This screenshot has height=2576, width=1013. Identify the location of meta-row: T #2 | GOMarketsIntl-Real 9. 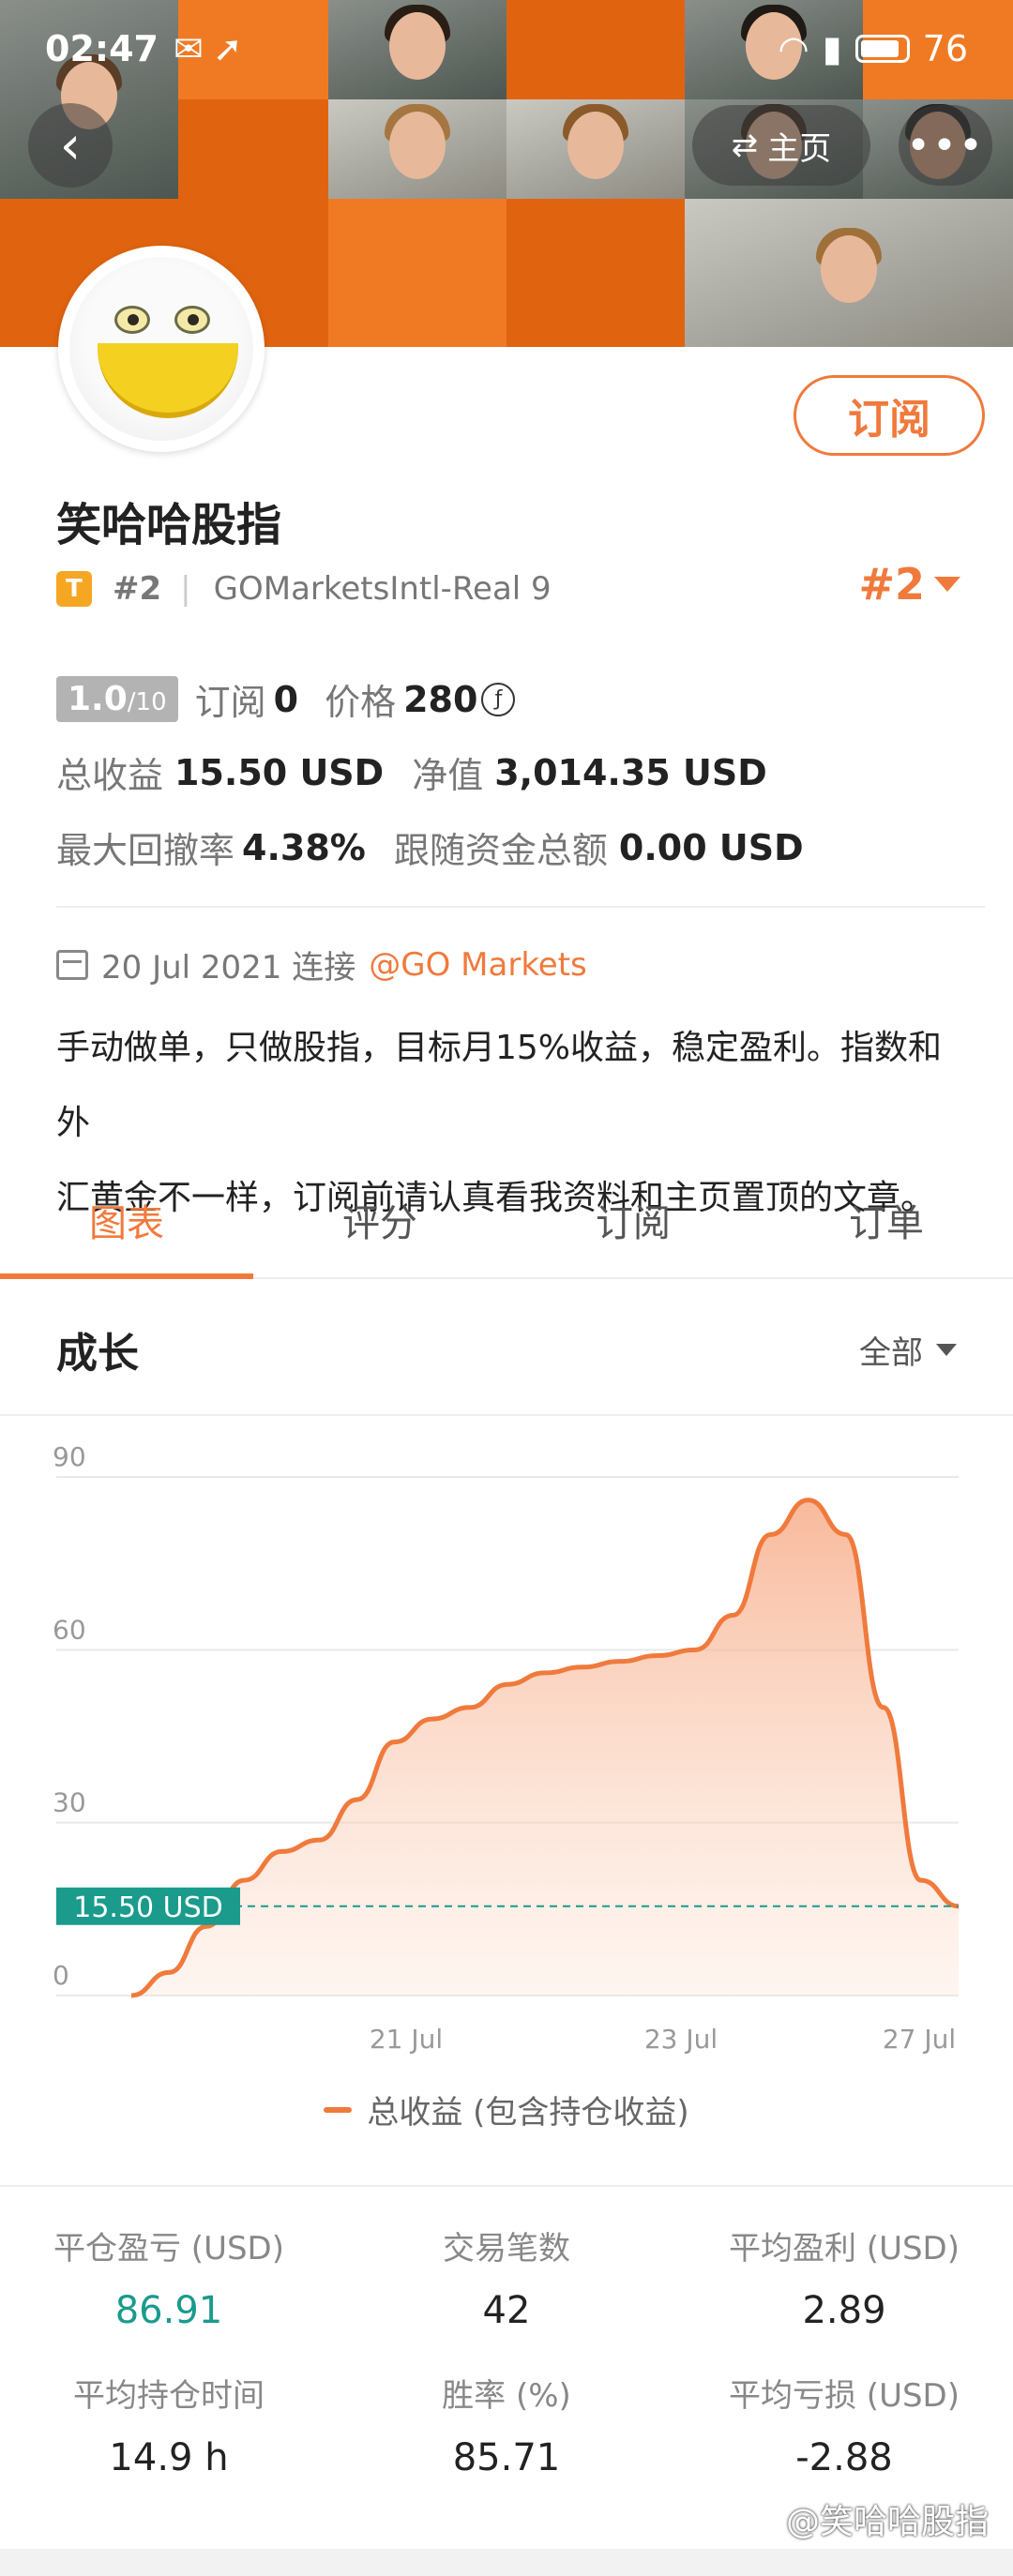
(304, 589).